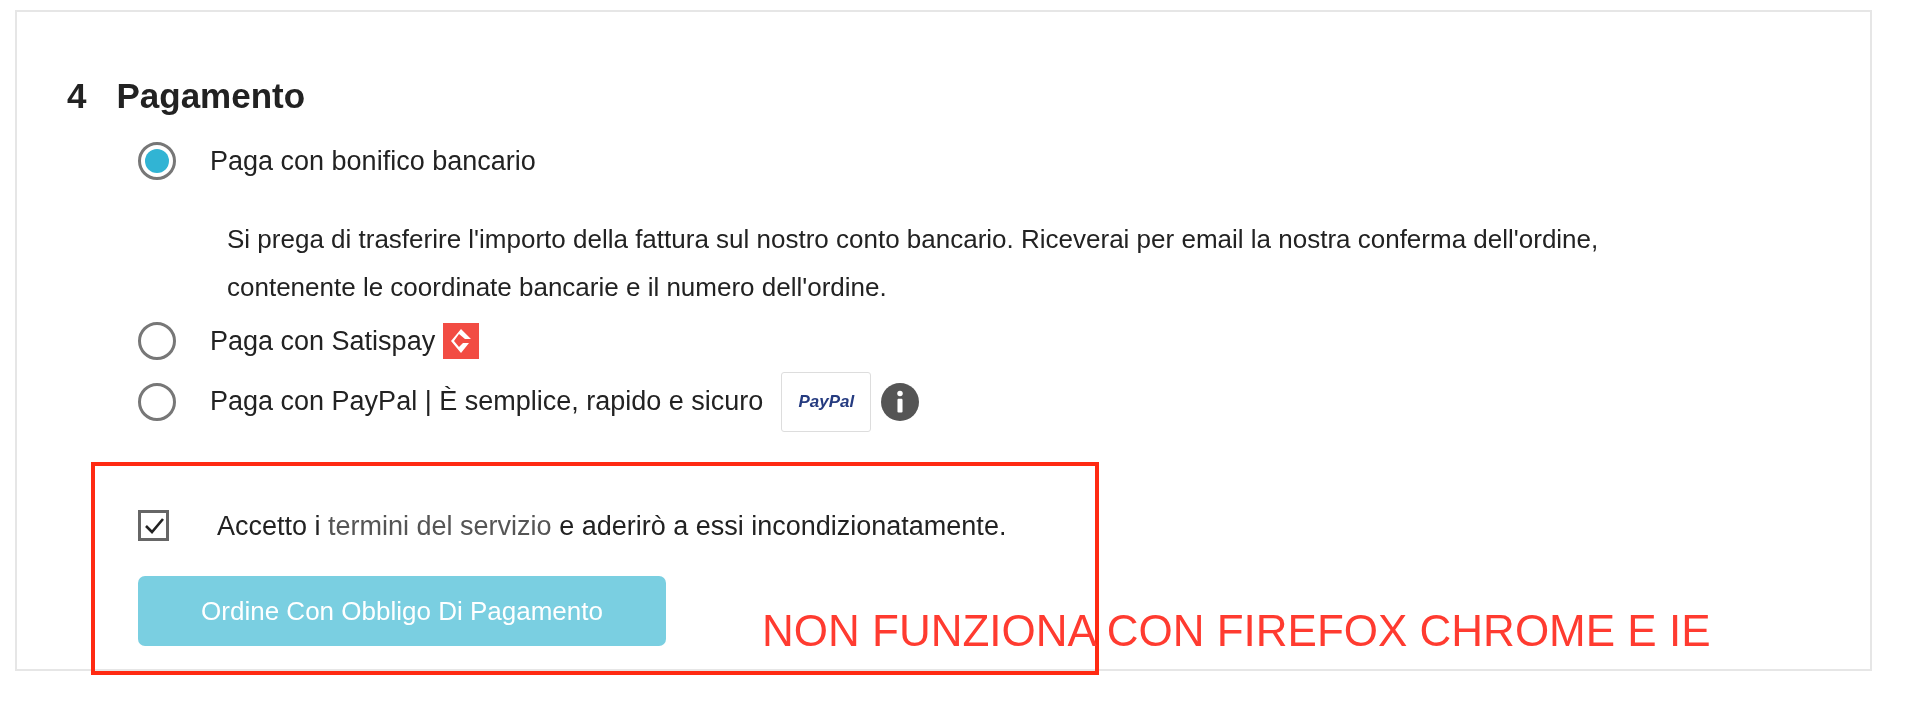 This screenshot has width=1906, height=702. What do you see at coordinates (211, 96) in the screenshot?
I see `section-title: Pagamento` at bounding box center [211, 96].